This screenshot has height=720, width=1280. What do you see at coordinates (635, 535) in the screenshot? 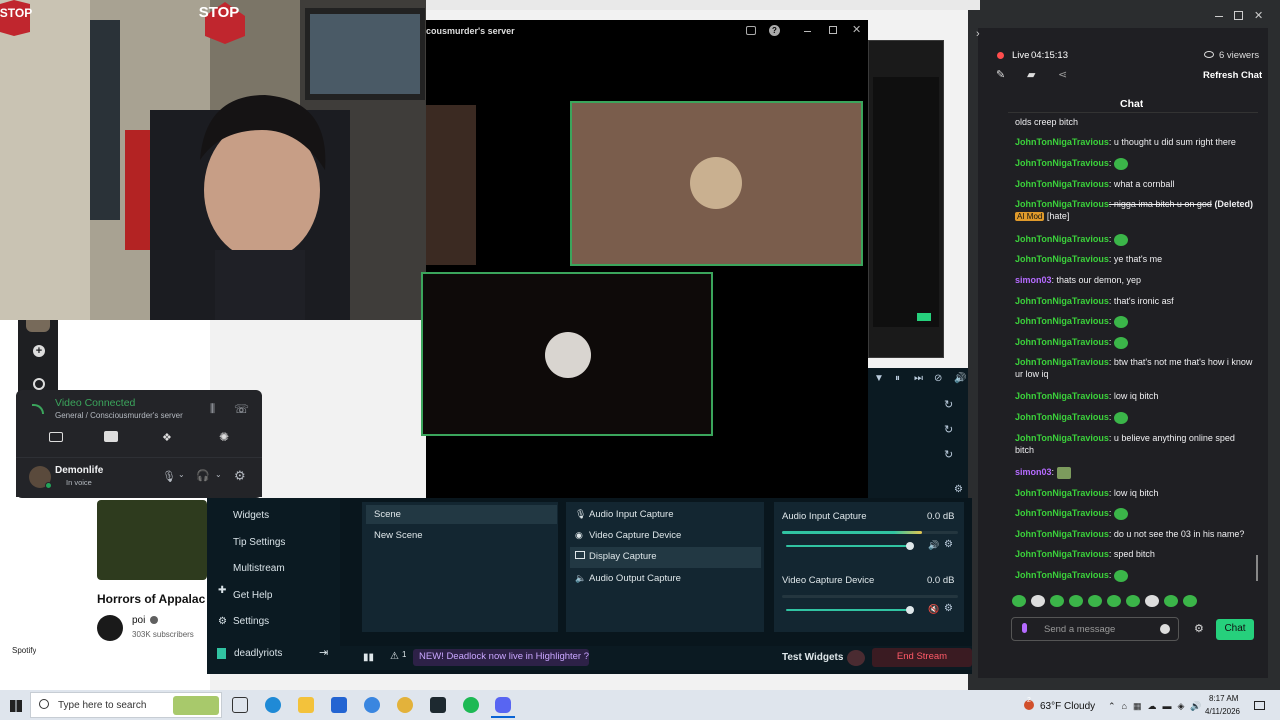
I see `source-name-2: Video Capture Device` at bounding box center [635, 535].